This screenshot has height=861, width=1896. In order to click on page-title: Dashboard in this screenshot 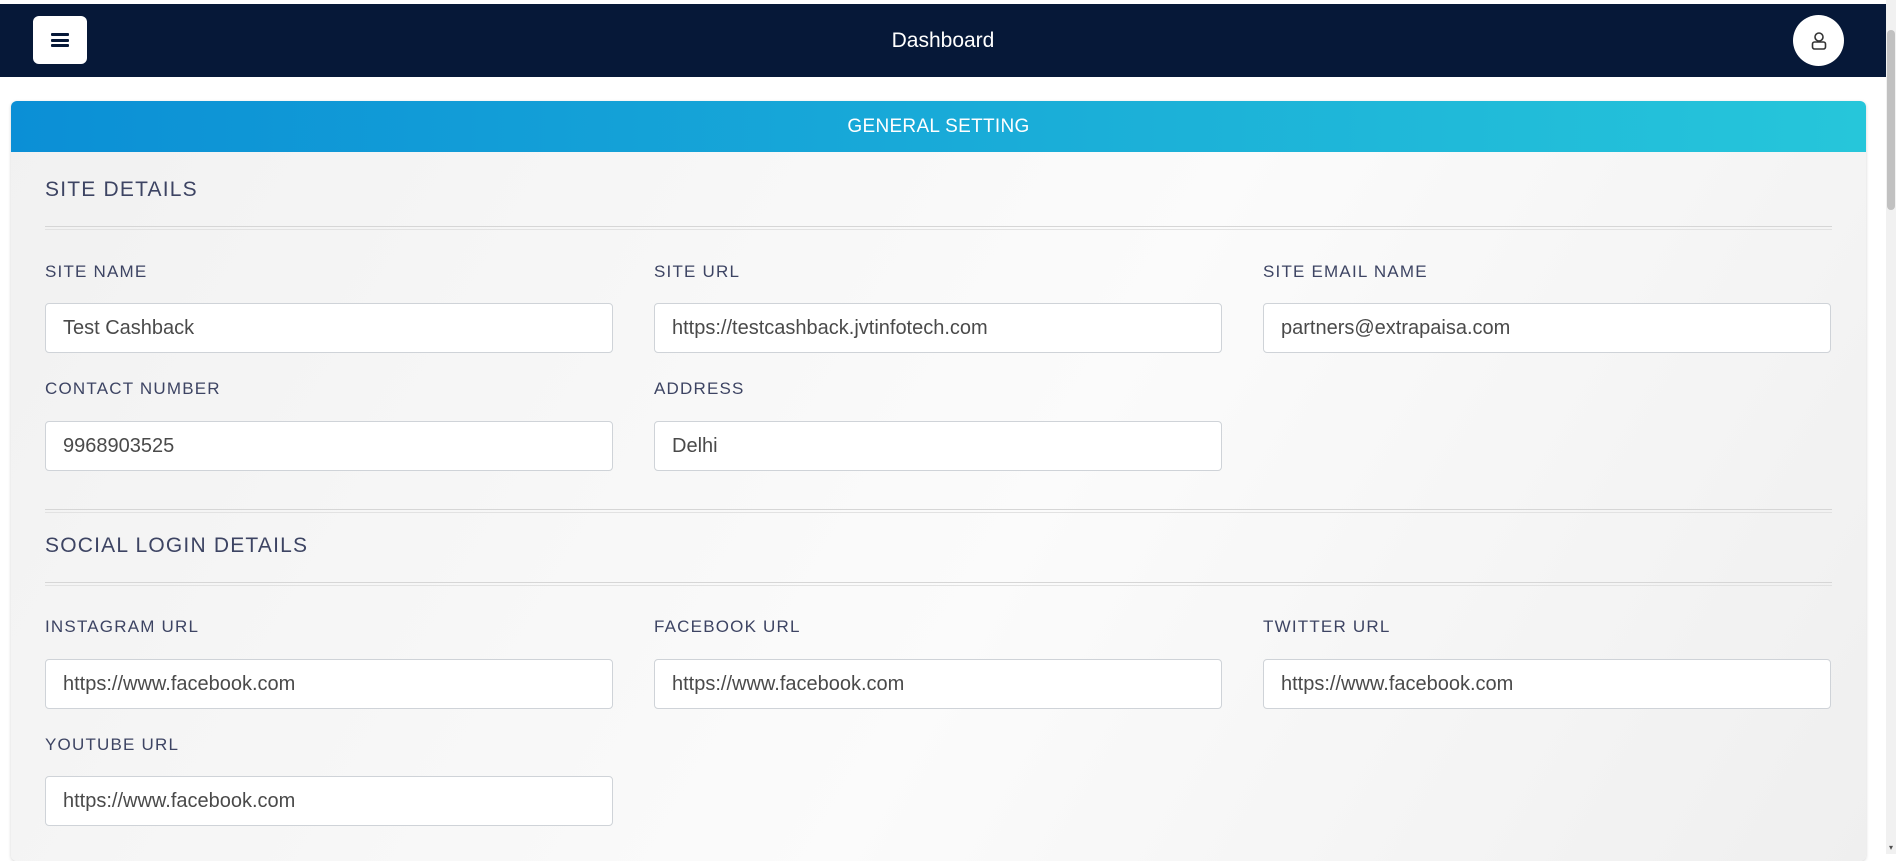, I will do `click(943, 40)`.